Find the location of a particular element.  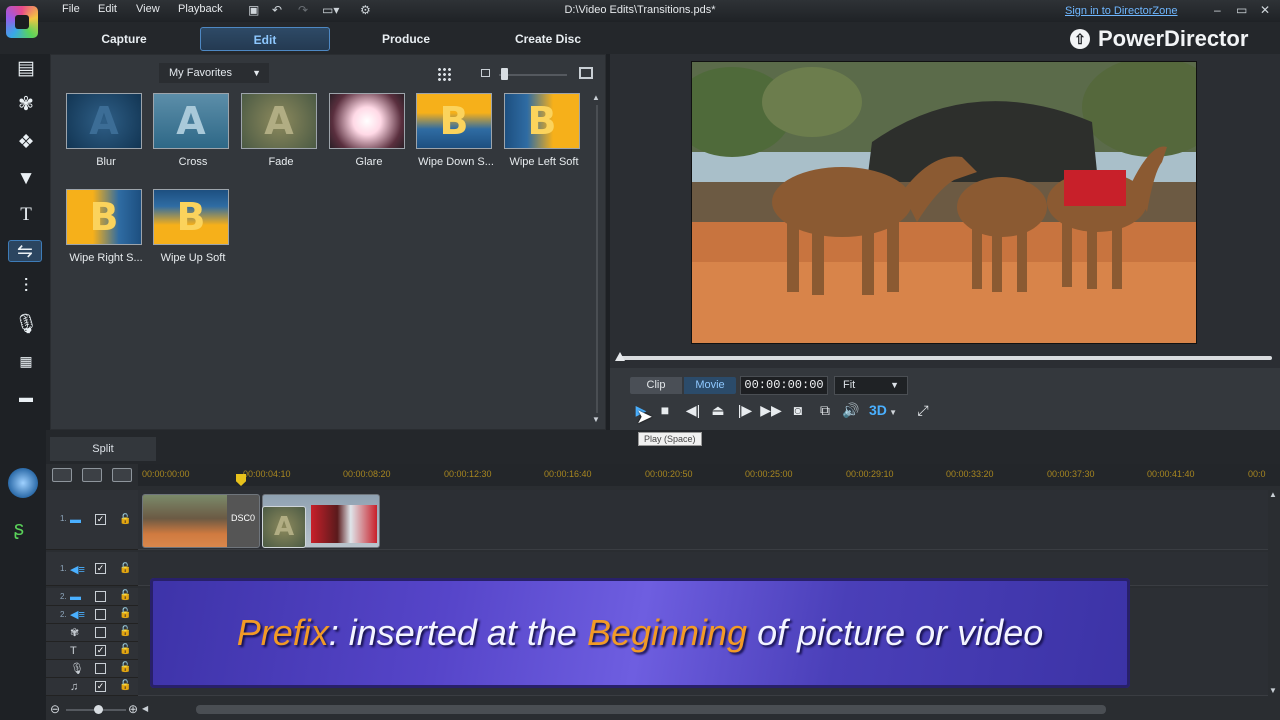

snapshot-camera-icon: ◙ is located at coordinates (798, 410).